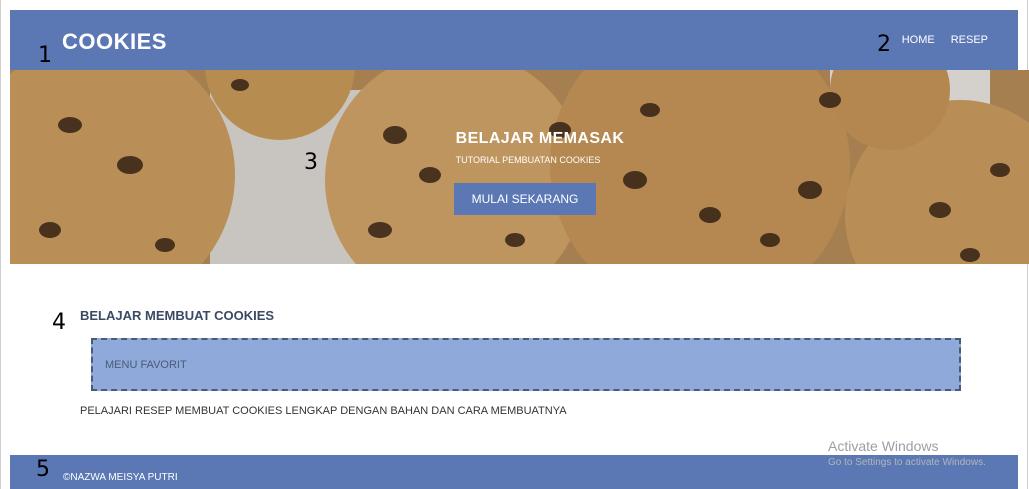 This screenshot has height=489, width=1029. I want to click on annotation-3: 3, so click(311, 162).